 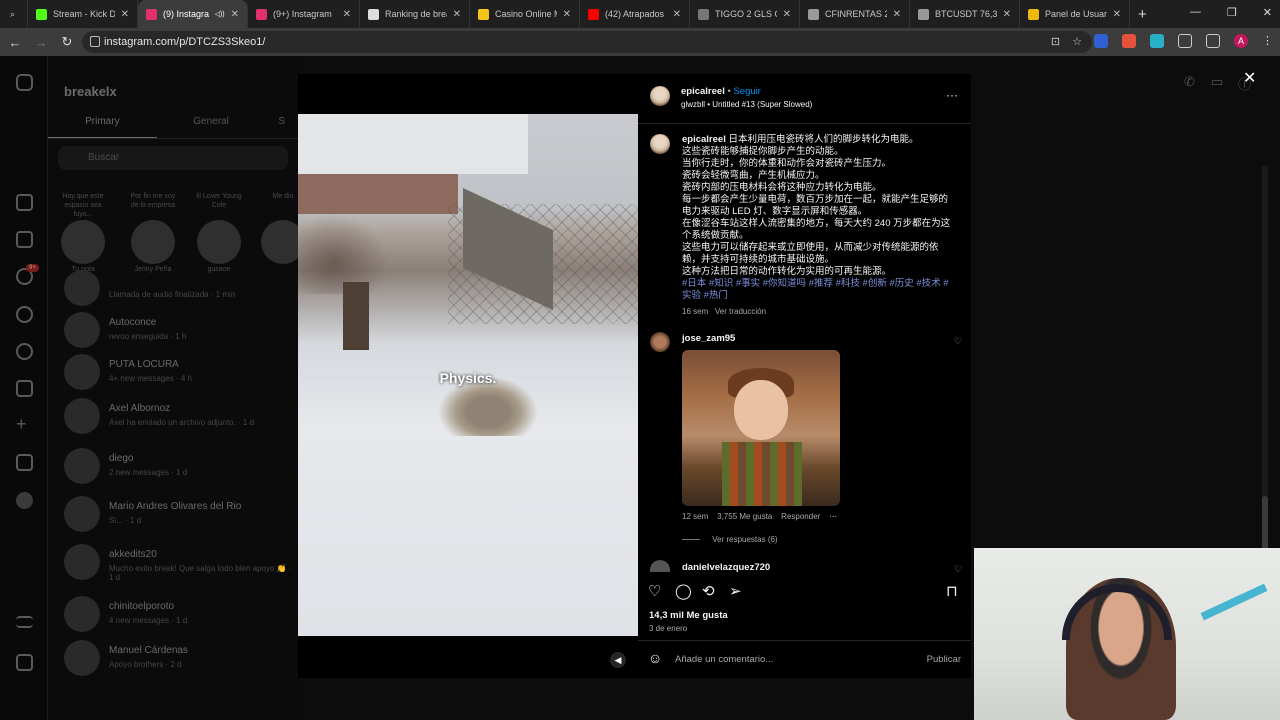 What do you see at coordinates (90, 91) in the screenshot?
I see `account-username: breakelx` at bounding box center [90, 91].